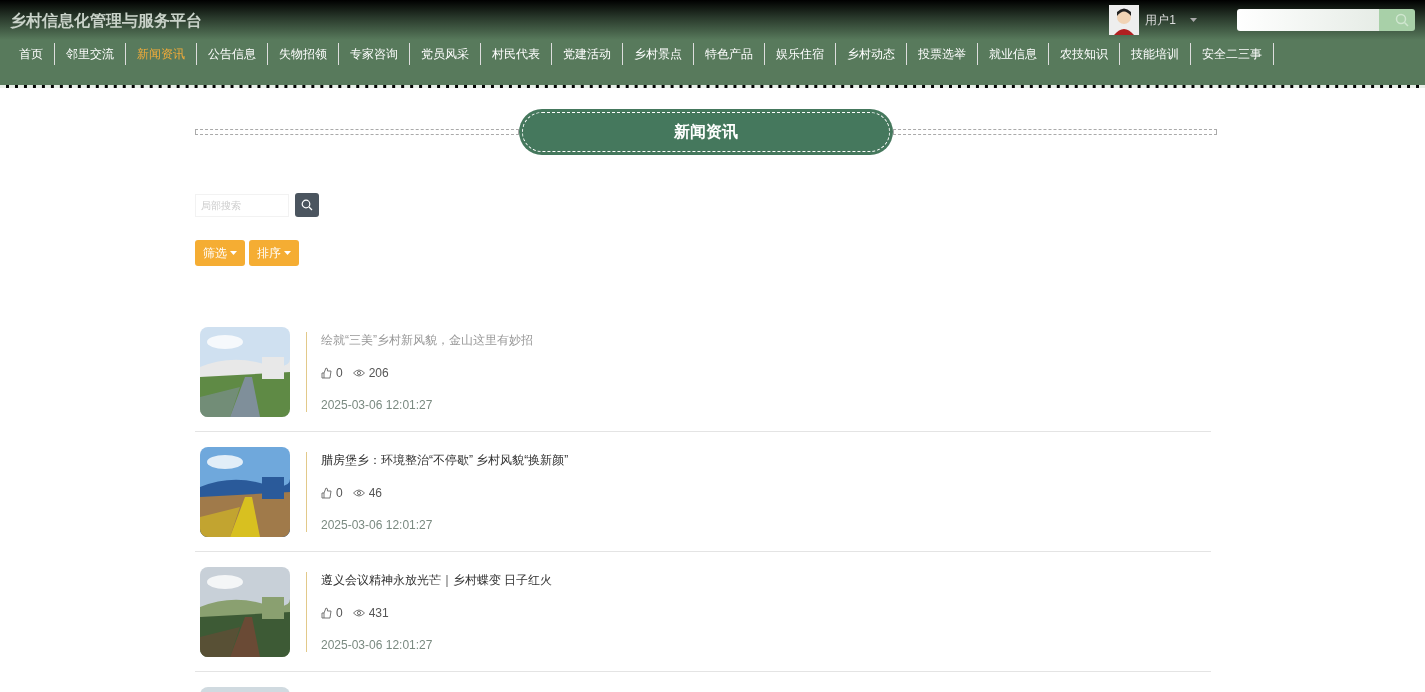 Image resolution: width=1425 pixels, height=692 pixels. What do you see at coordinates (800, 54) in the screenshot?
I see `nav-tab: 娱乐住宿` at bounding box center [800, 54].